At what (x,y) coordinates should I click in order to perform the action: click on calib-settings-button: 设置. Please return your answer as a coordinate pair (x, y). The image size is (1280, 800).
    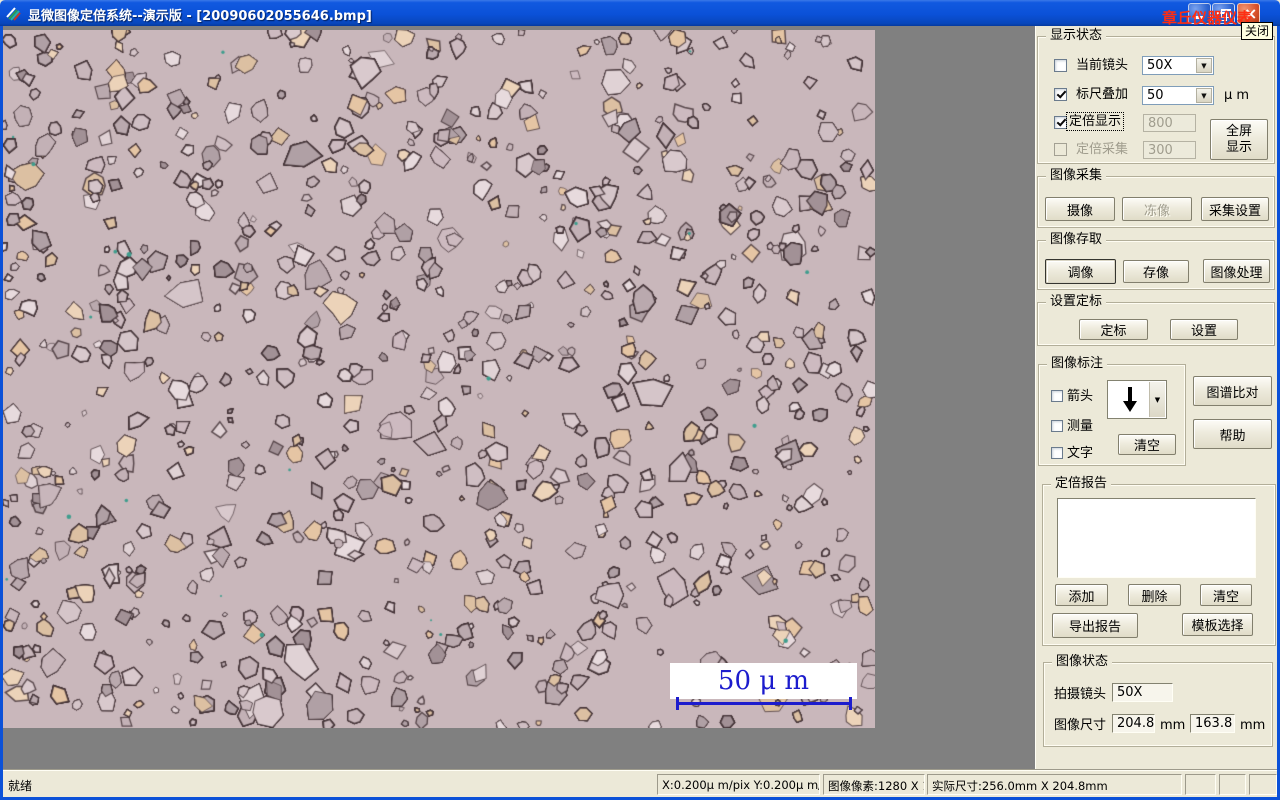
    Looking at the image, I should click on (1204, 329).